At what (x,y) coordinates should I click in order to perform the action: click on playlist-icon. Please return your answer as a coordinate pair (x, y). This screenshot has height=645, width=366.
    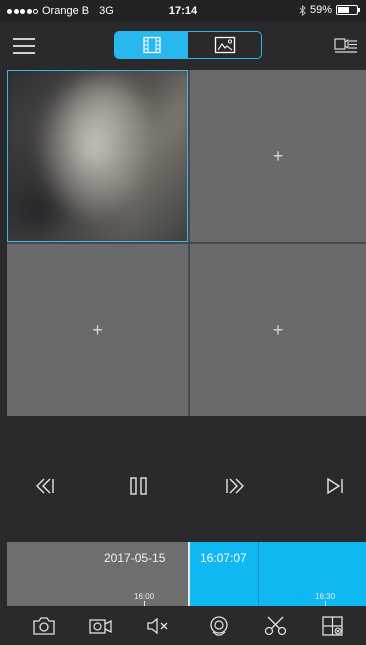
    Looking at the image, I should click on (346, 46).